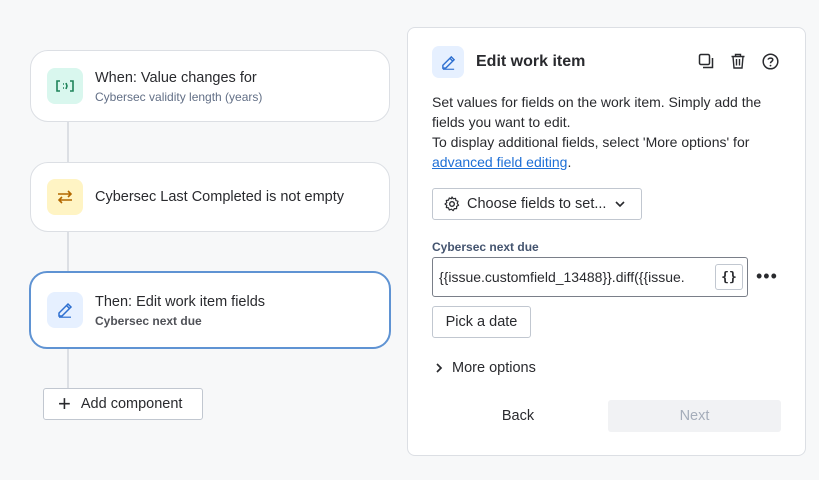 The width and height of the screenshot is (819, 480). Describe the element at coordinates (729, 277) in the screenshot. I see `smart-value-button: {}` at that location.